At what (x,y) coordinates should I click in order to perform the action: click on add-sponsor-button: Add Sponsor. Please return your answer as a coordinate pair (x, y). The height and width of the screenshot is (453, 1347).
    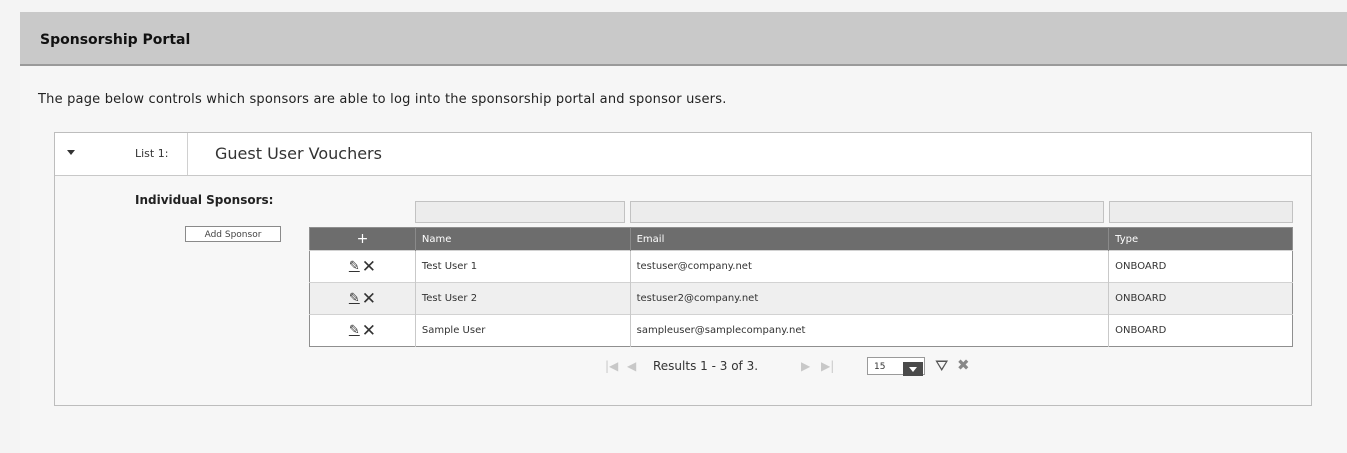
    Looking at the image, I should click on (233, 234).